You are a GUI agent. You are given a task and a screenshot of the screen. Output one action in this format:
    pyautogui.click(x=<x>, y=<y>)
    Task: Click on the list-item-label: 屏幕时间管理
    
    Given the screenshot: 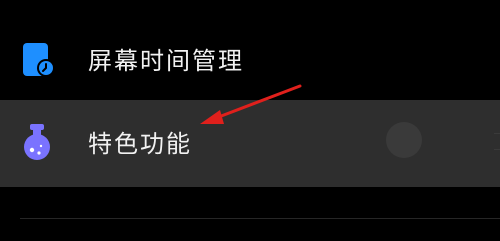 What is the action you would take?
    pyautogui.click(x=166, y=61)
    